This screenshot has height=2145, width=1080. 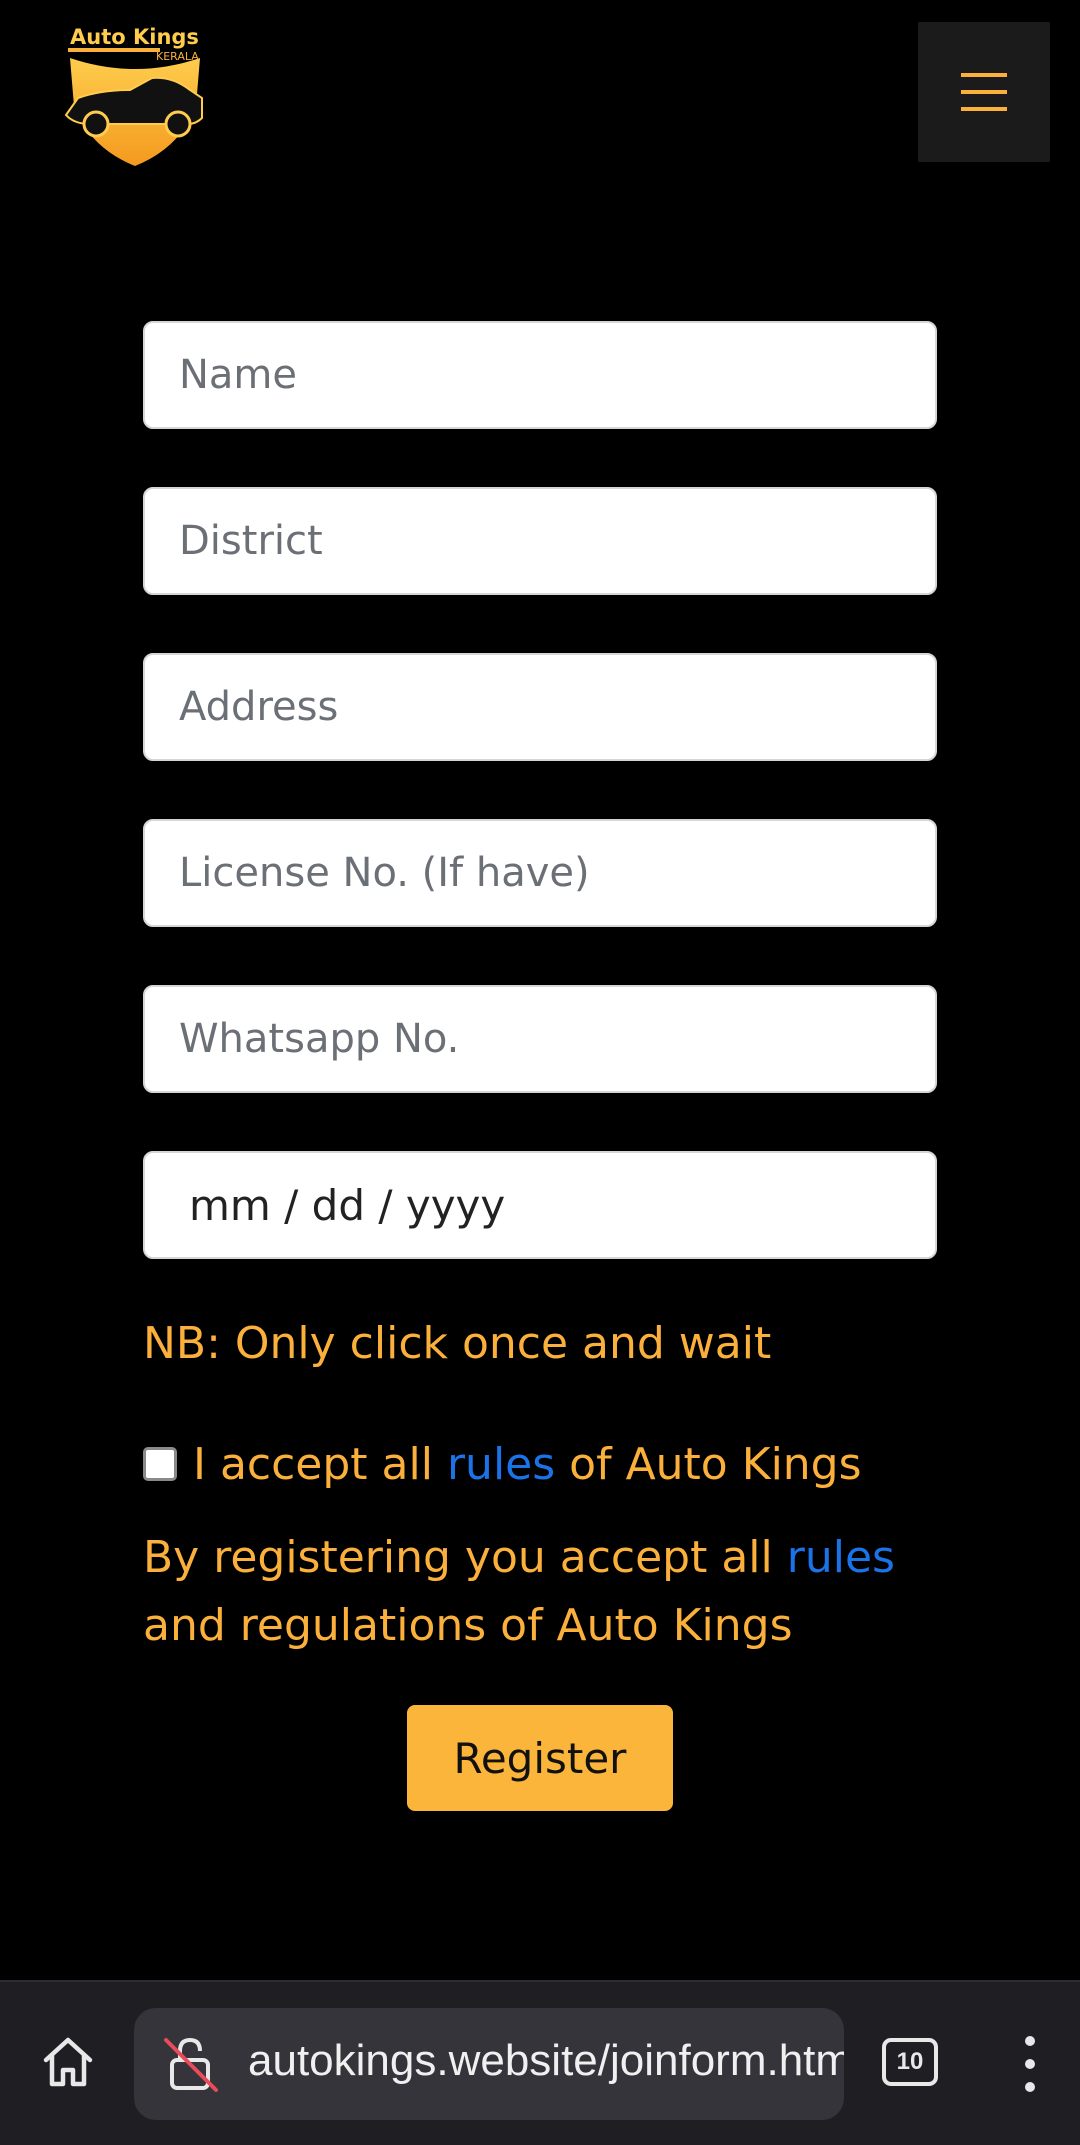 What do you see at coordinates (540, 375) in the screenshot?
I see `name-input` at bounding box center [540, 375].